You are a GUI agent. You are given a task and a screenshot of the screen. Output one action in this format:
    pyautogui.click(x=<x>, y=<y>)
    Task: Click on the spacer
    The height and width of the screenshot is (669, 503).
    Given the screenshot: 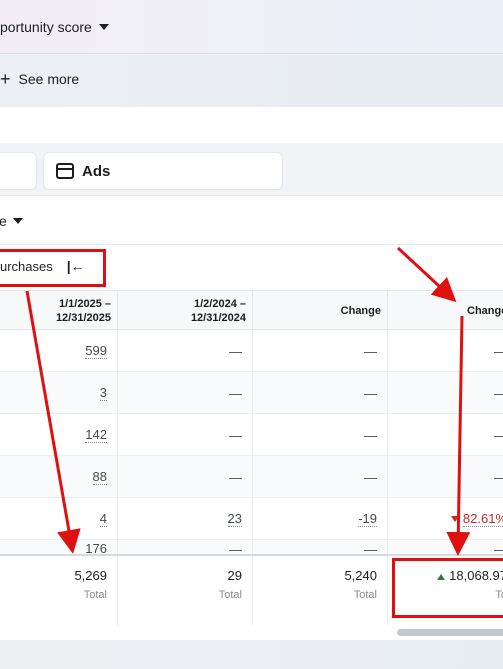 What is the action you would take?
    pyautogui.click(x=251, y=125)
    